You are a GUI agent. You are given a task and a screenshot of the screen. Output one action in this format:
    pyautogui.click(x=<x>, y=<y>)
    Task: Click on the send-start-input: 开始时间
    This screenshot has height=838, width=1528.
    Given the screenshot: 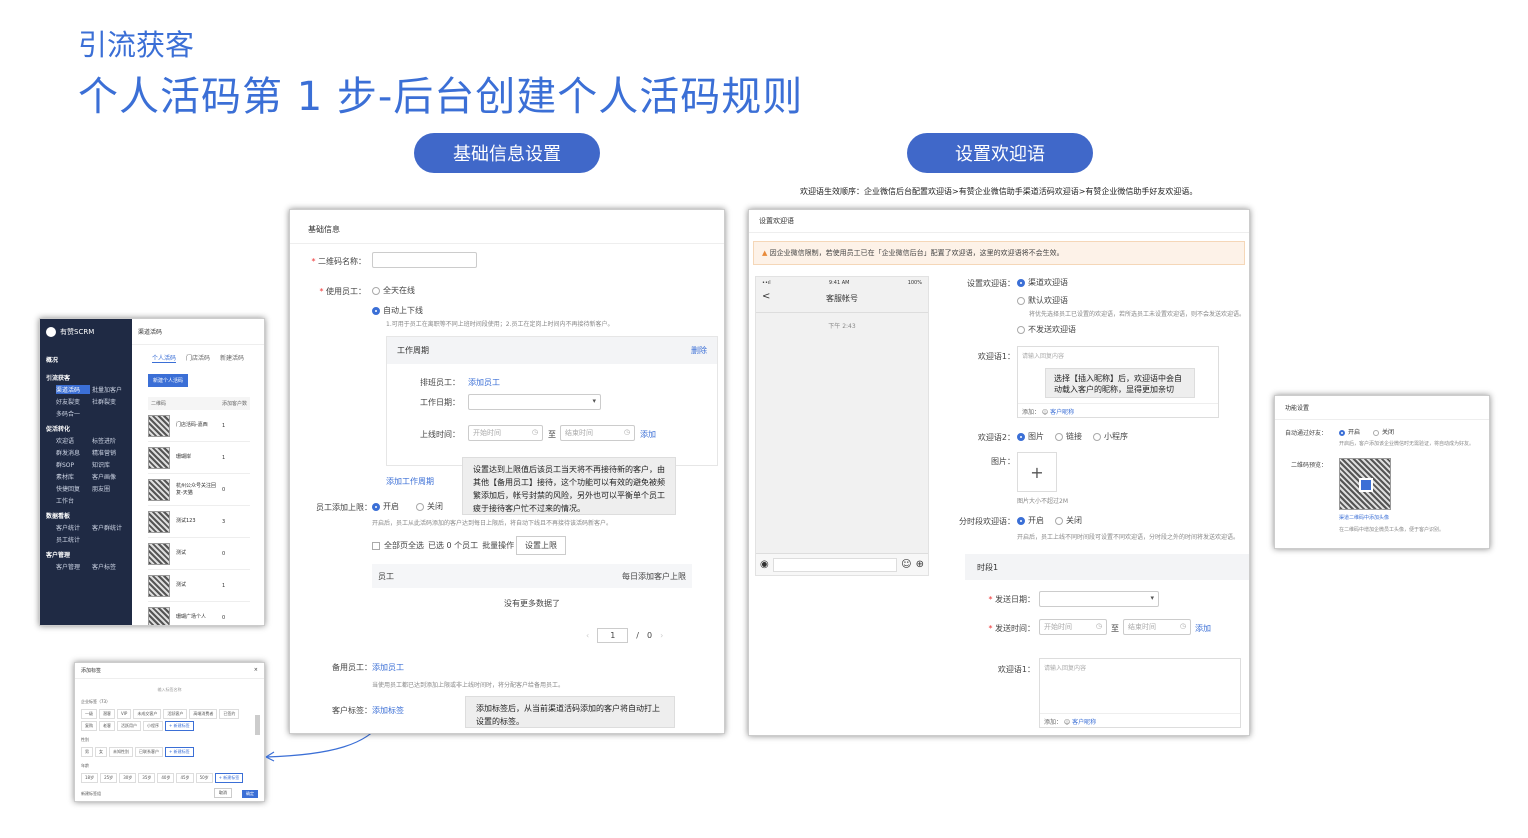 What is the action you would take?
    pyautogui.click(x=1058, y=627)
    